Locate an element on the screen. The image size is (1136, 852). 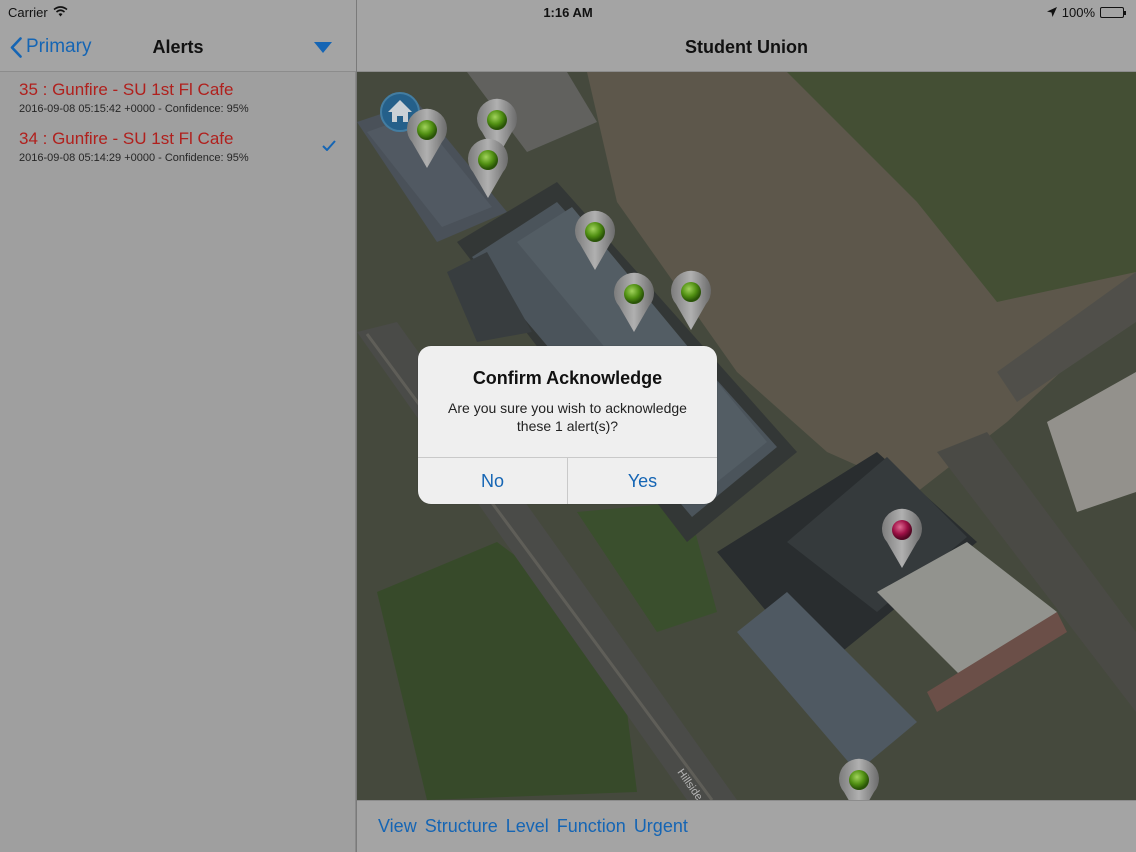
status-bar: Carrier 1:16 AM 100% is located at coordinates (568, 12).